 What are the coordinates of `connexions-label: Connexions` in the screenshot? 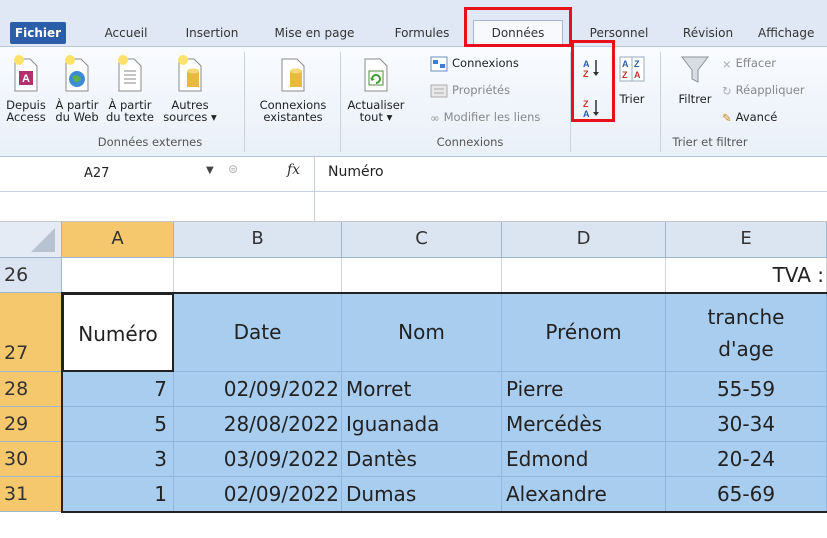 It's located at (485, 63).